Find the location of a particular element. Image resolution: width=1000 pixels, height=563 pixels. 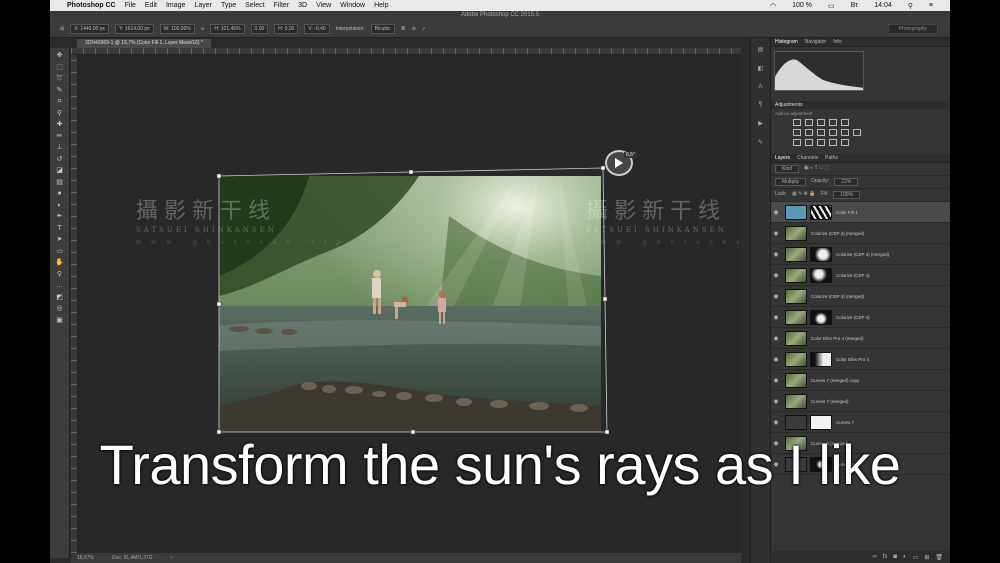

character-panel-icon: A is located at coordinates (760, 87).